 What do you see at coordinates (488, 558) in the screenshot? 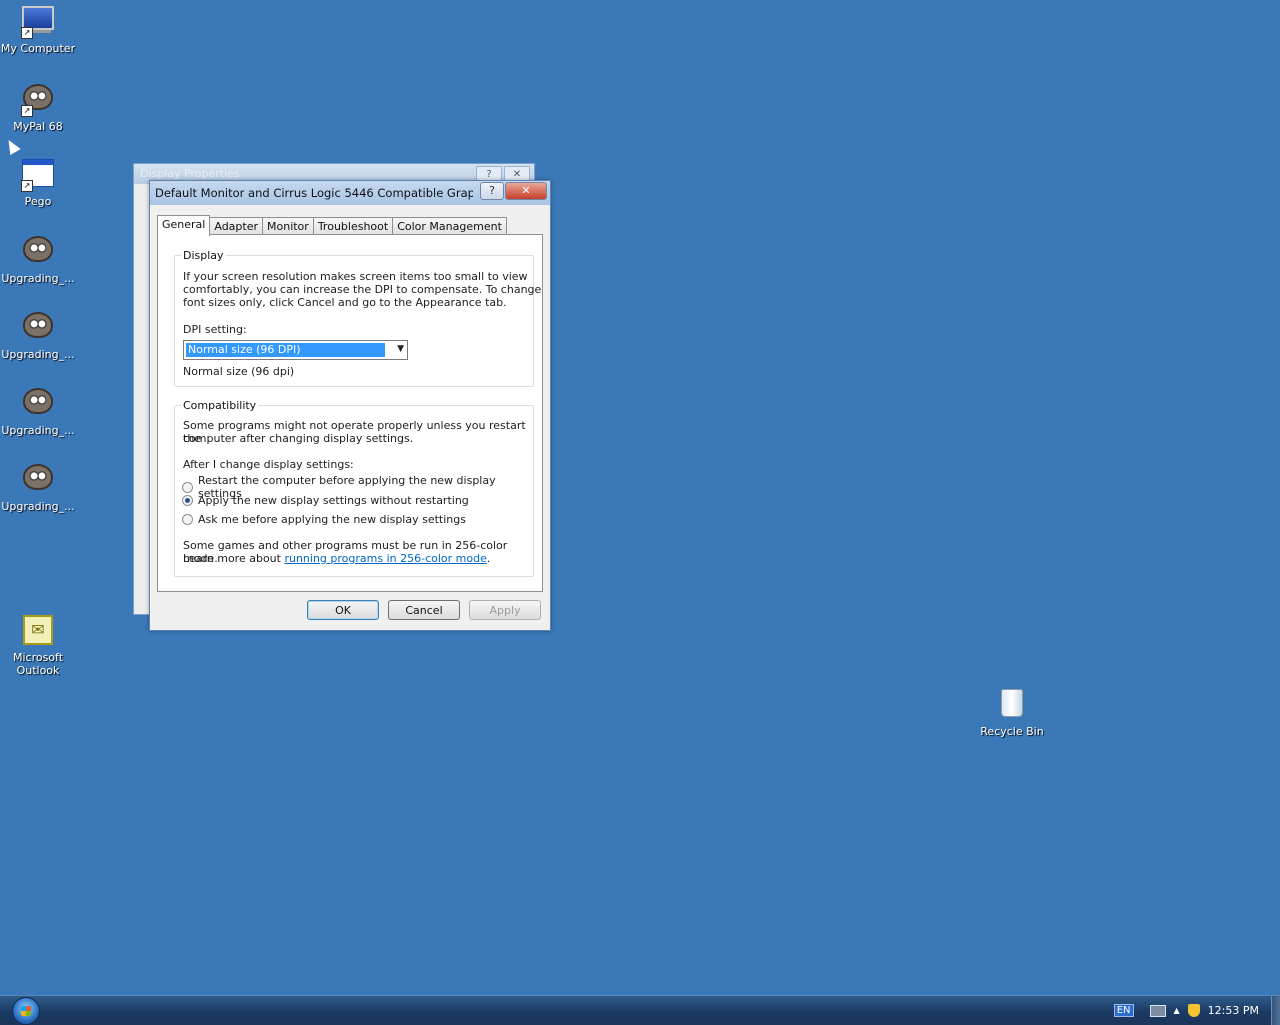
I see `learn-more-suffix: .` at bounding box center [488, 558].